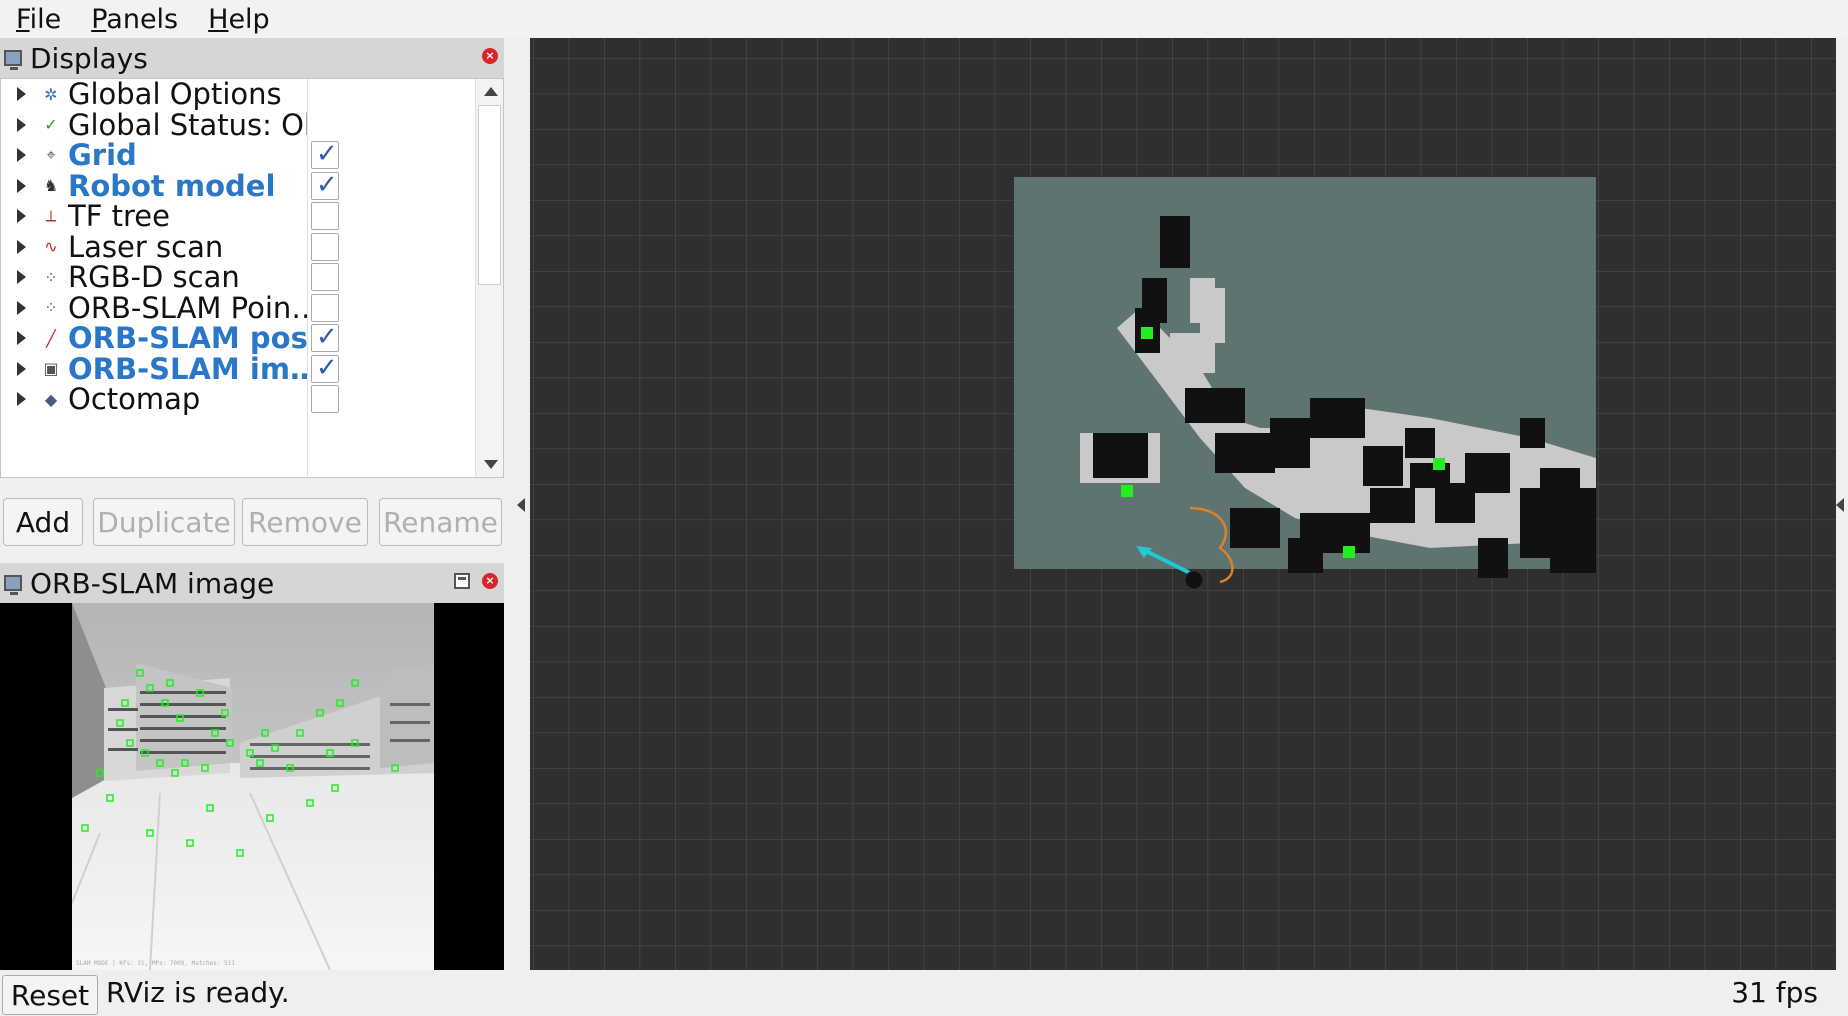 The image size is (1848, 1016). Describe the element at coordinates (307, 279) in the screenshot. I see `column-divider` at that location.